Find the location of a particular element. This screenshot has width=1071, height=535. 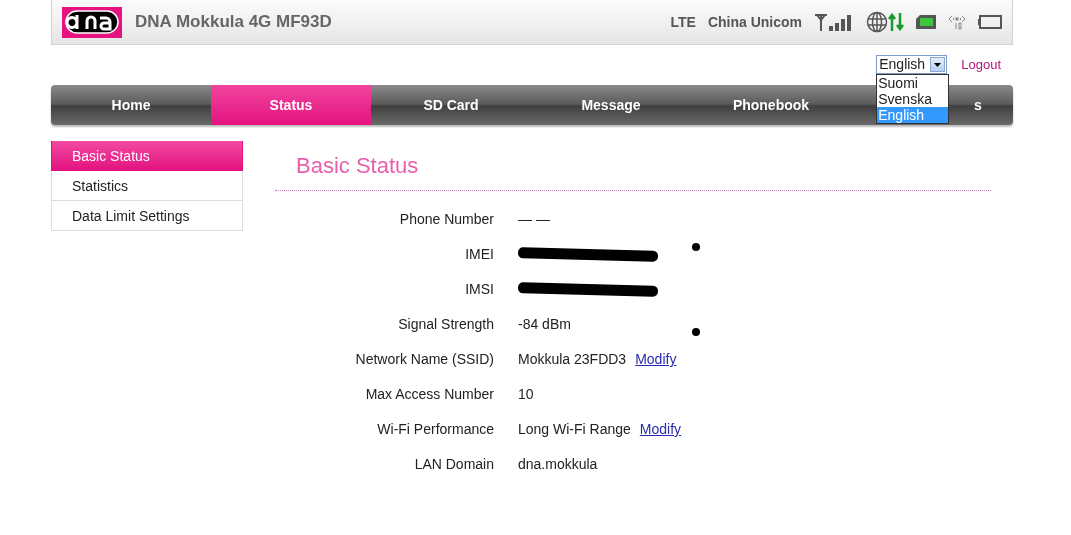

field-label: LAN Domain is located at coordinates (453, 464).